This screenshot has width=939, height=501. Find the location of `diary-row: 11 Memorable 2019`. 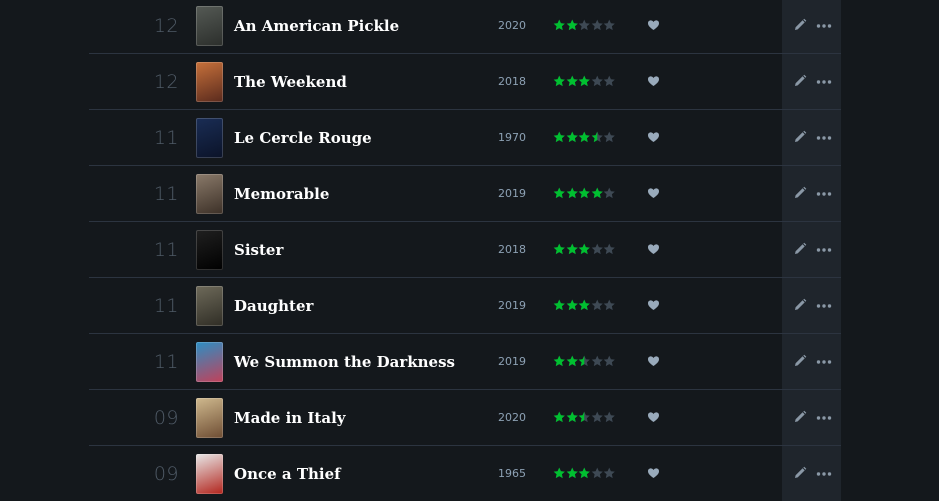

diary-row: 11 Memorable 2019 is located at coordinates (465, 194).